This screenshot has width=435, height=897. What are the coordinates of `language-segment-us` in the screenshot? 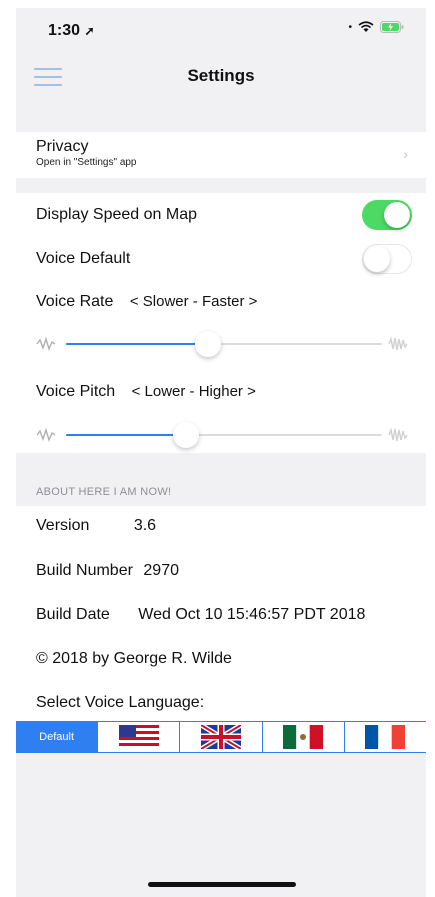 It's located at (139, 737).